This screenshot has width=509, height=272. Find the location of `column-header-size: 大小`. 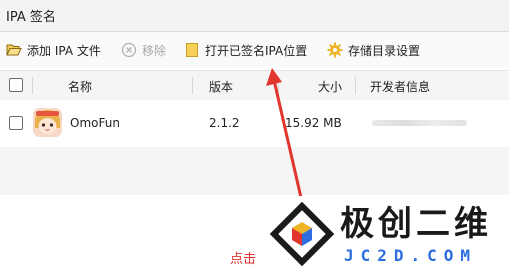

column-header-size: 大小 is located at coordinates (330, 86).